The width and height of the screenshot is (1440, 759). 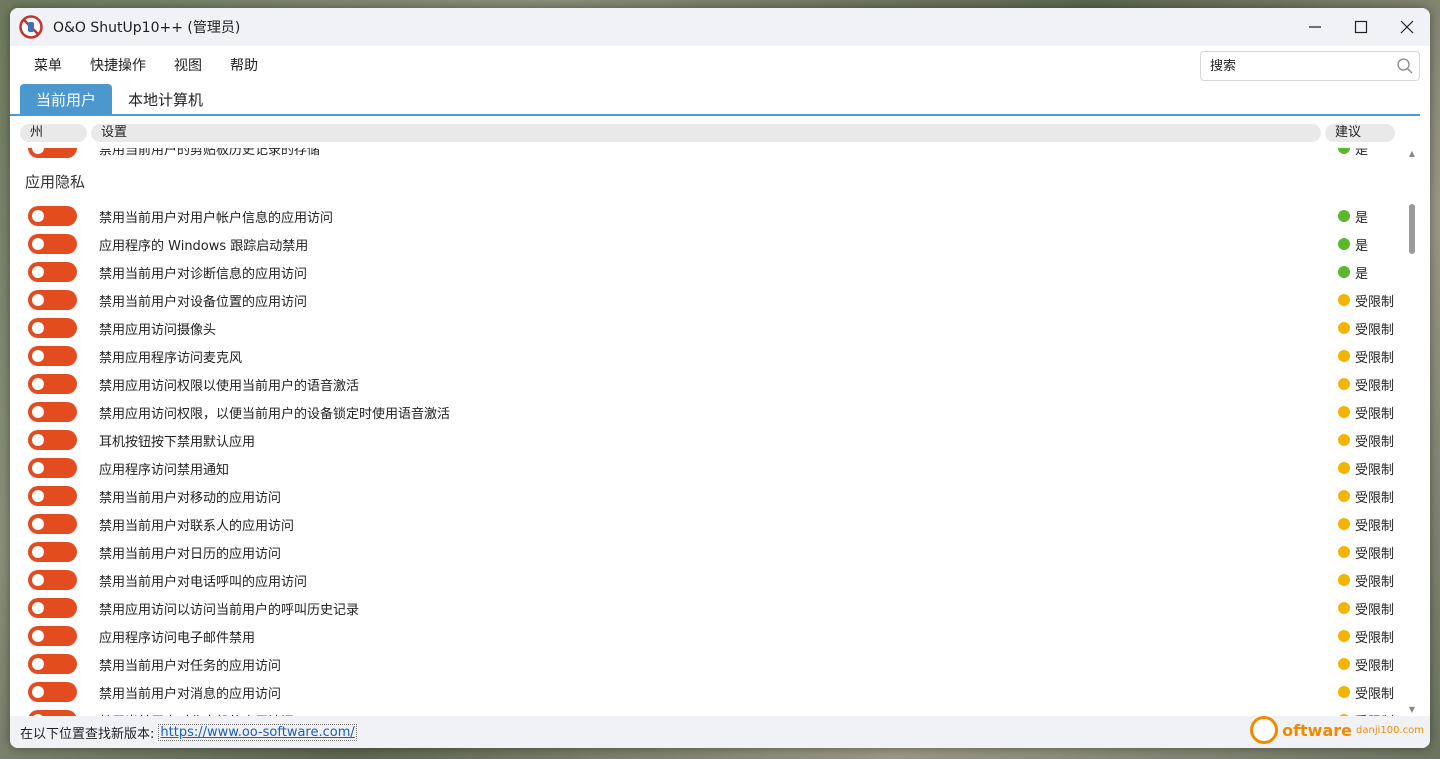 I want to click on row-label: 应用程序访问禁用通知, so click(x=164, y=470).